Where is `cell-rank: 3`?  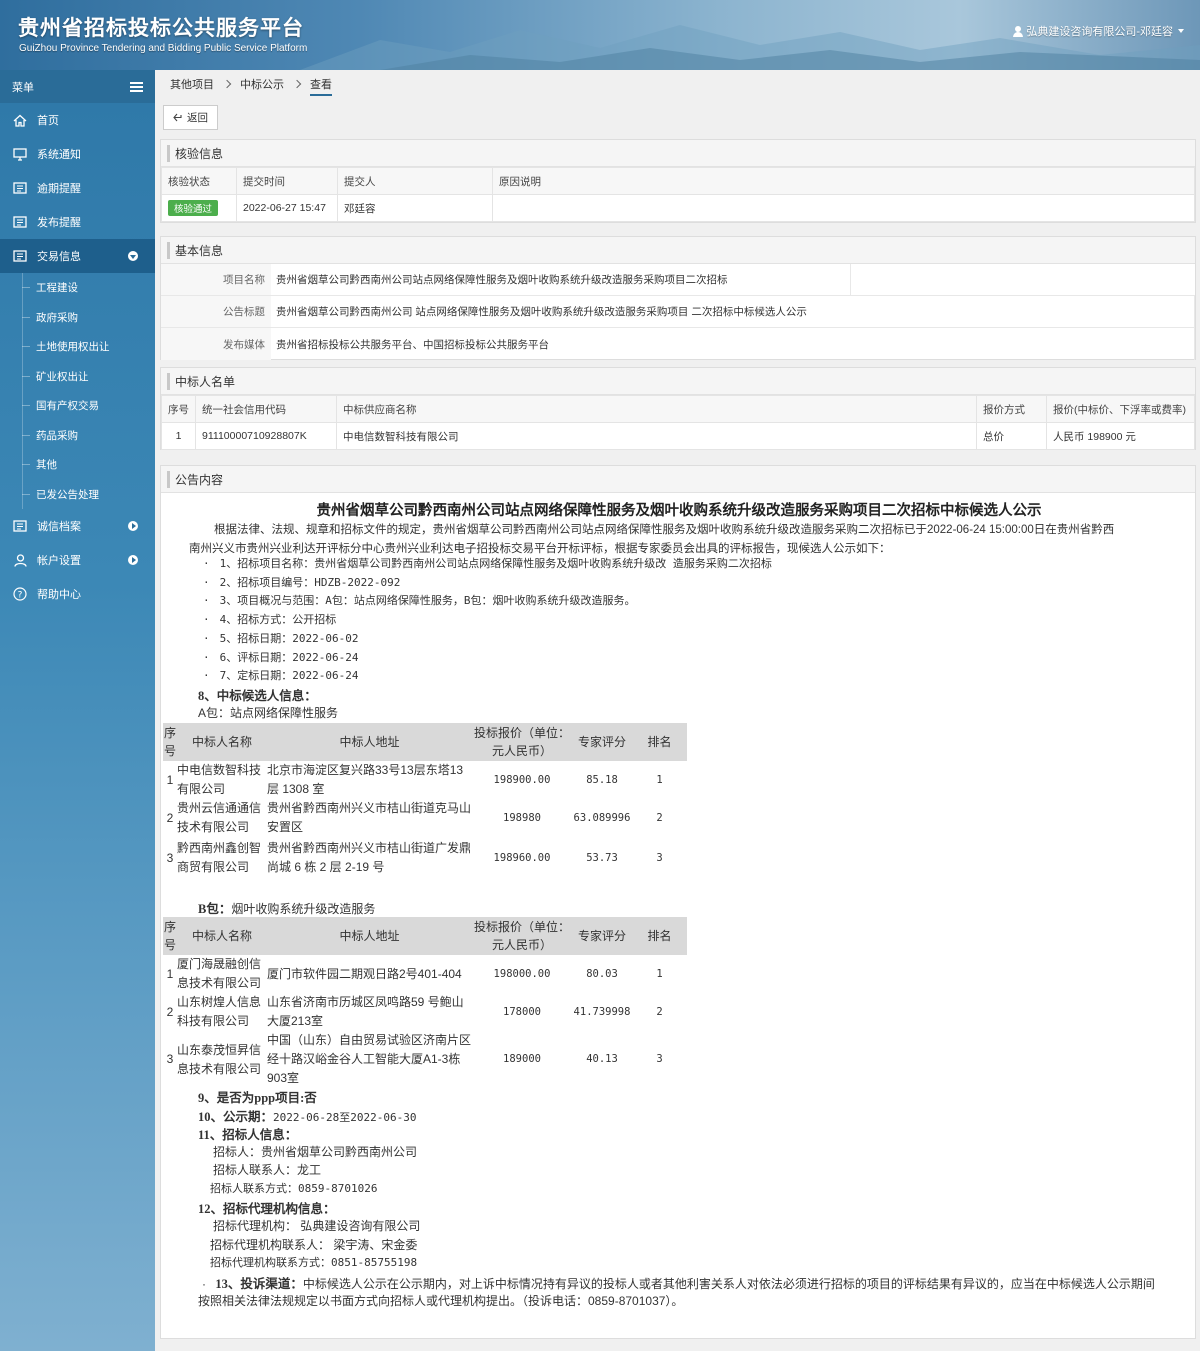 cell-rank: 3 is located at coordinates (659, 857).